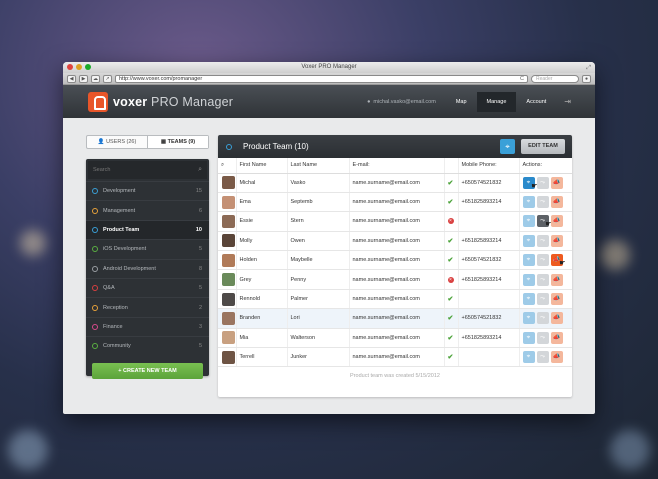  What do you see at coordinates (70, 67) in the screenshot?
I see `close-window-button` at bounding box center [70, 67].